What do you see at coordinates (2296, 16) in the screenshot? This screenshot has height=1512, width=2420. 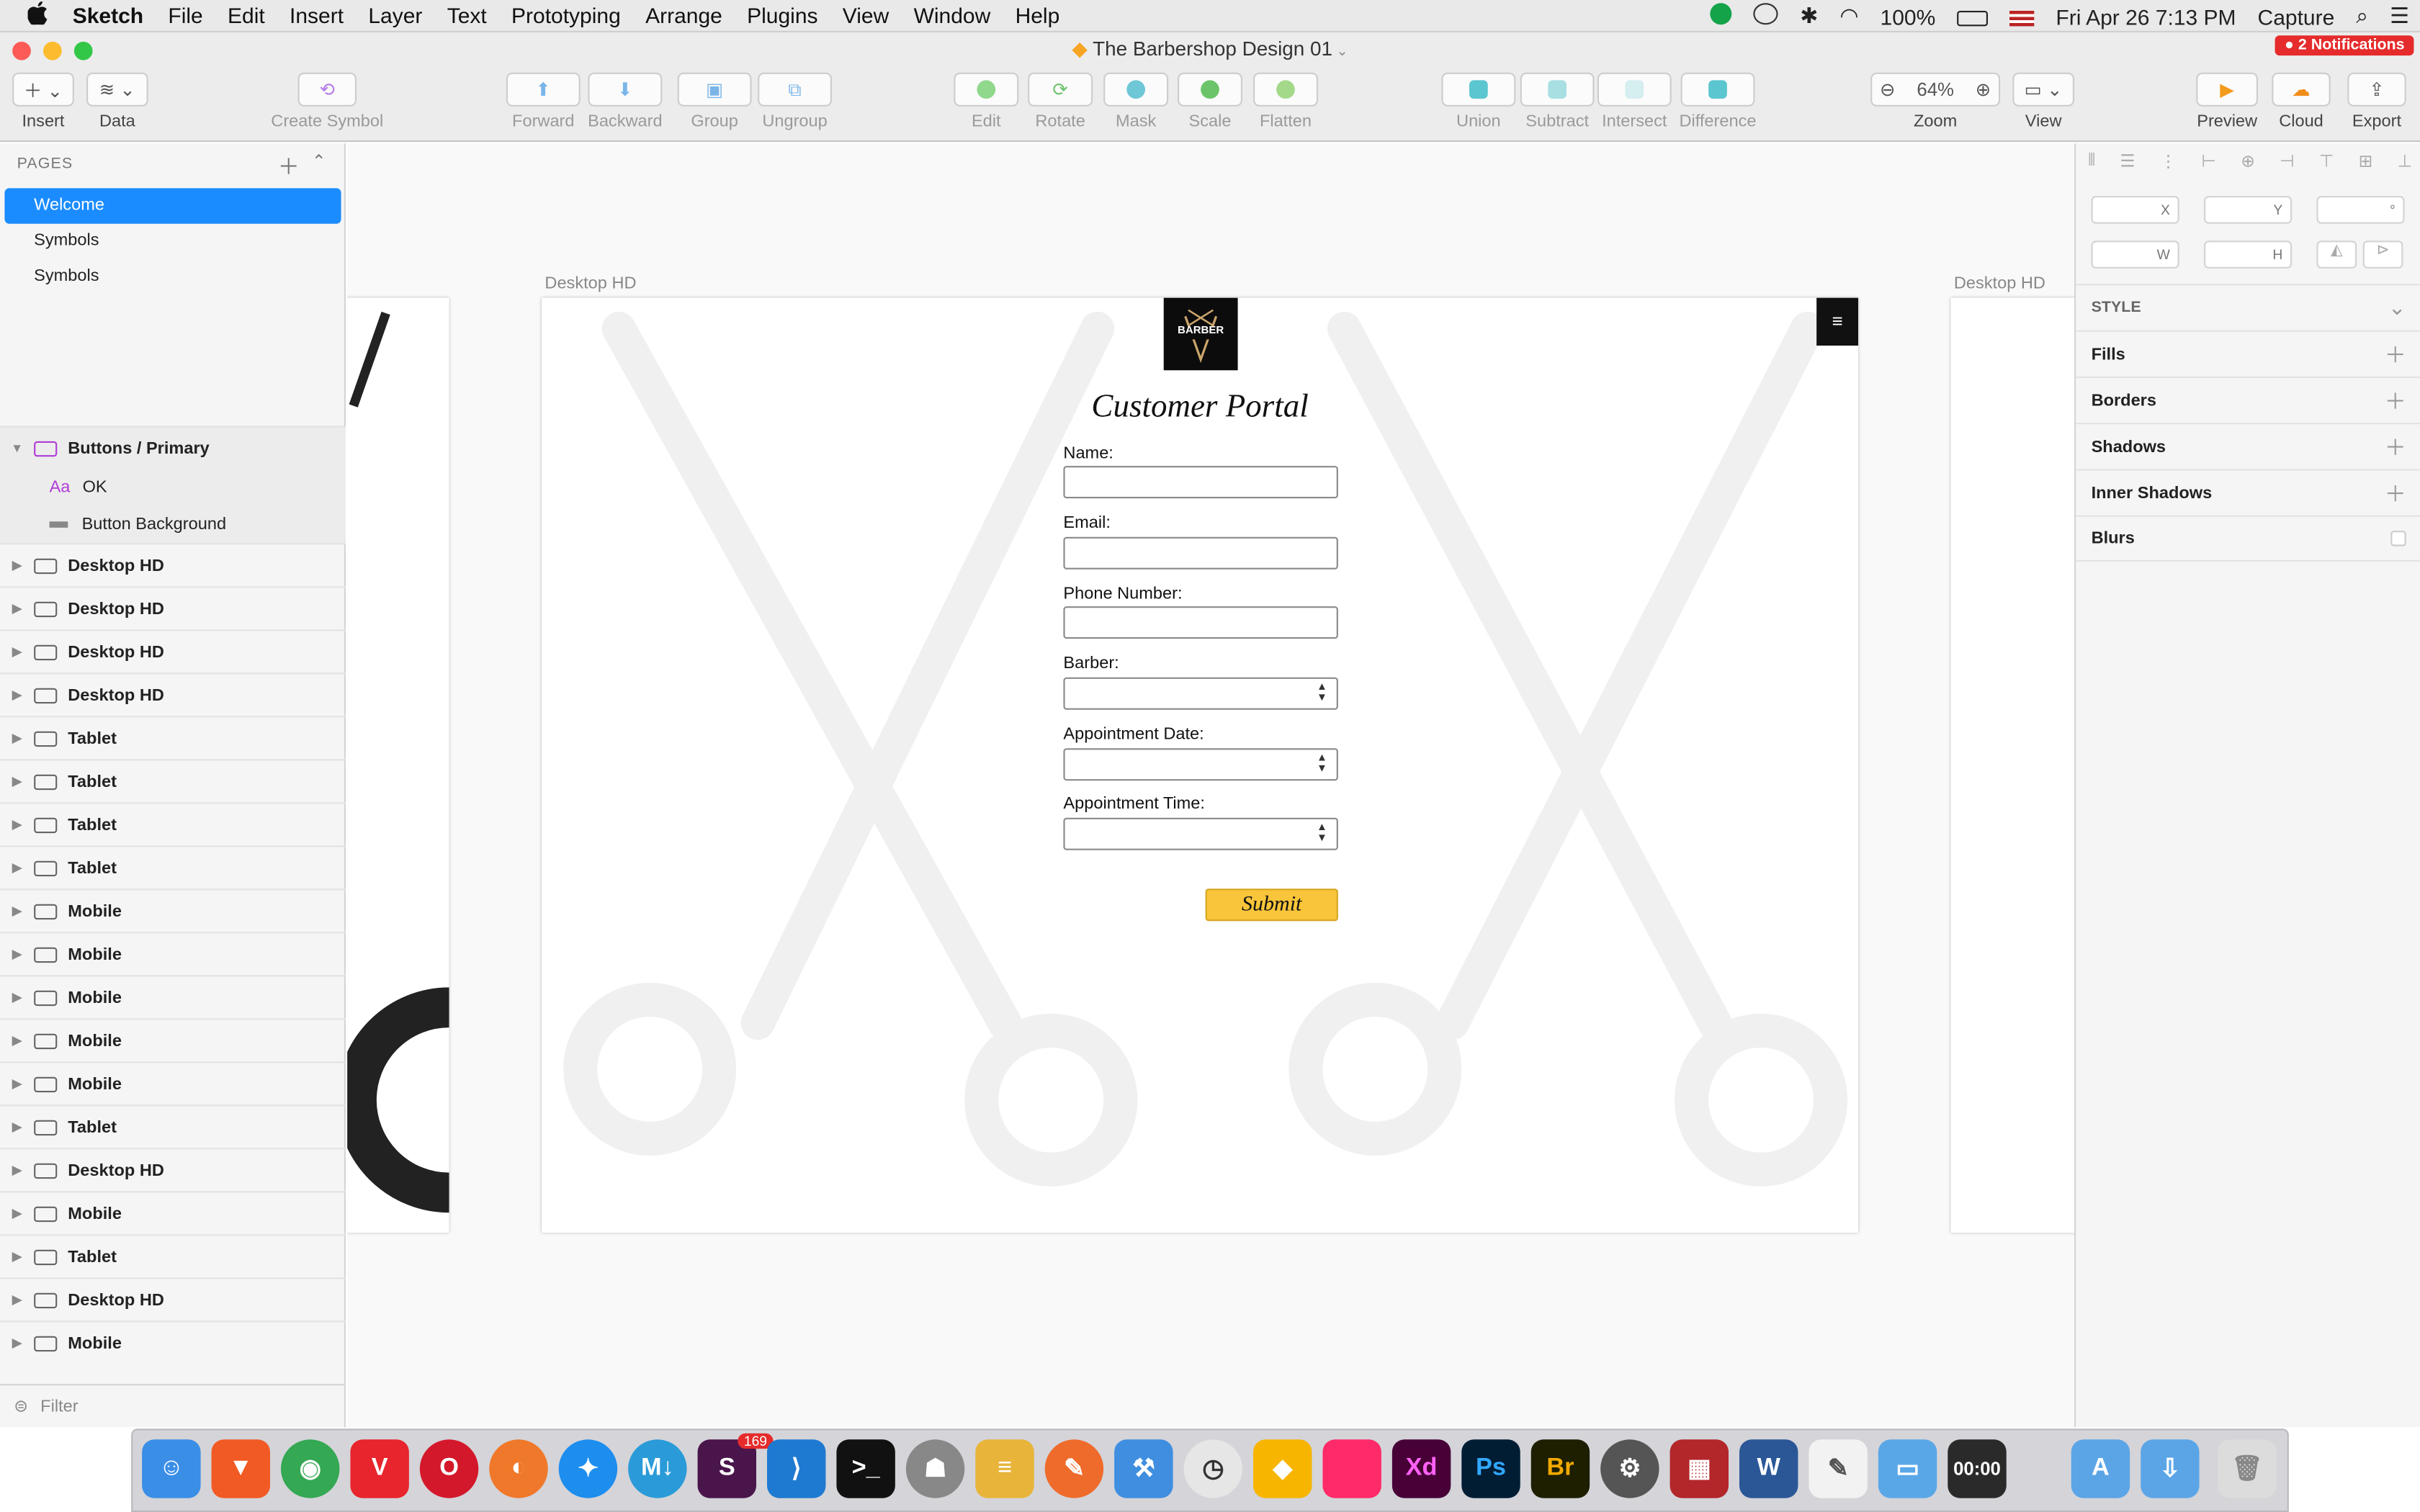 I see `menu-capture: Capture` at bounding box center [2296, 16].